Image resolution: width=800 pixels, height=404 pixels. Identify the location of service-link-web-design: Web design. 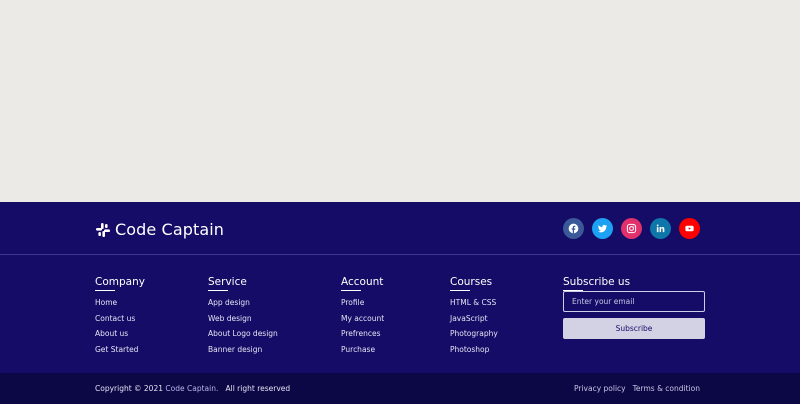
(243, 322).